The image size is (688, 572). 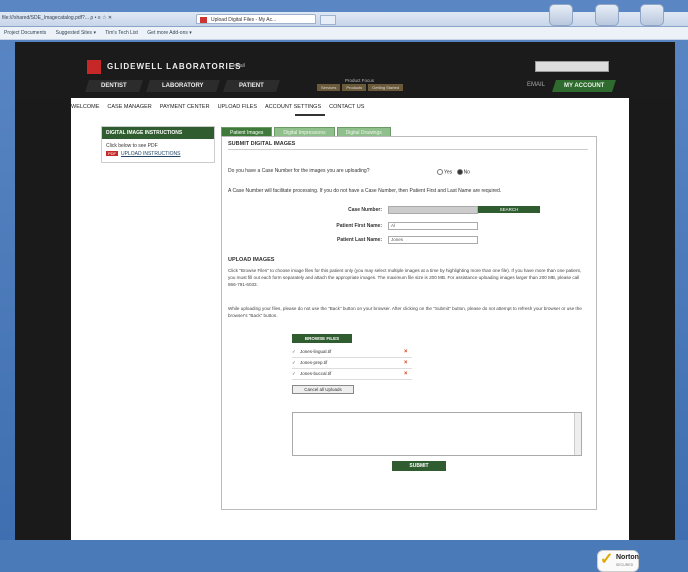 What do you see at coordinates (606, 15) in the screenshot?
I see `favorites-star-icon` at bounding box center [606, 15].